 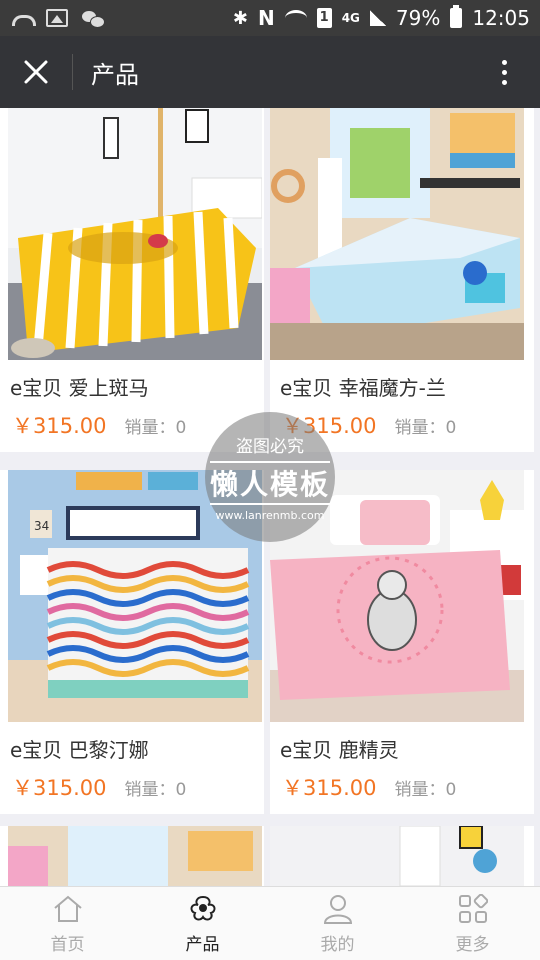 I want to click on cotton-flower-icon, so click(x=203, y=909).